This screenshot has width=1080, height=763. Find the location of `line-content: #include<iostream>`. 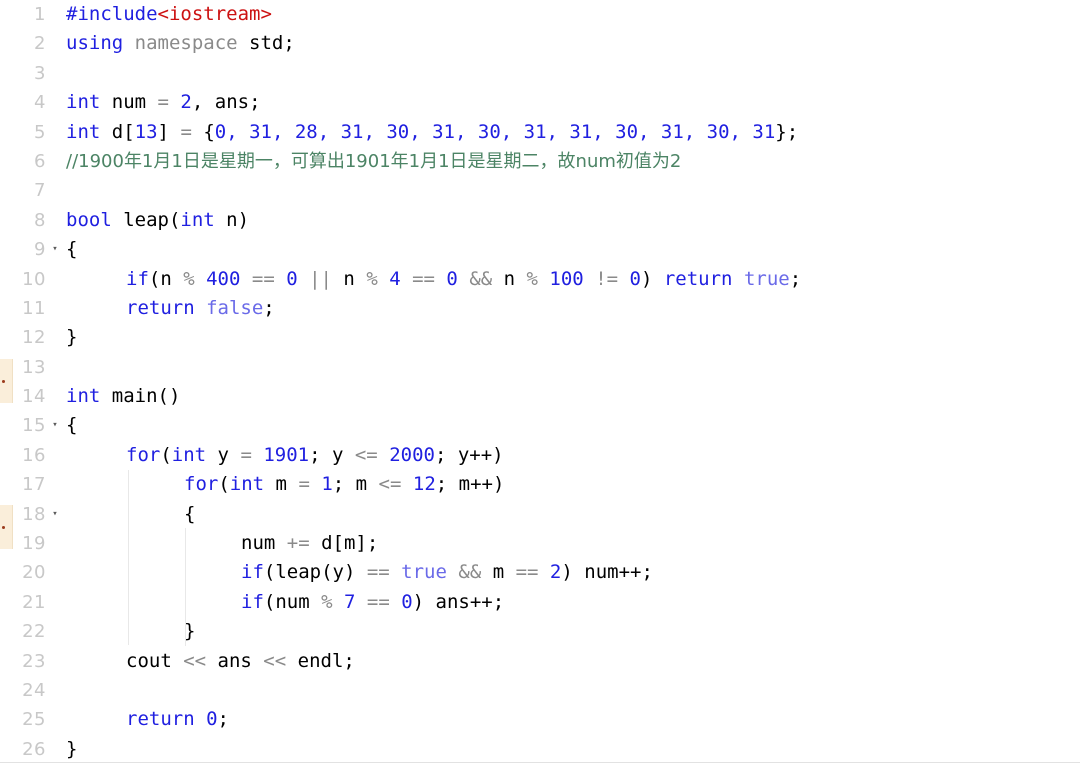

line-content: #include<iostream> is located at coordinates (169, 14).